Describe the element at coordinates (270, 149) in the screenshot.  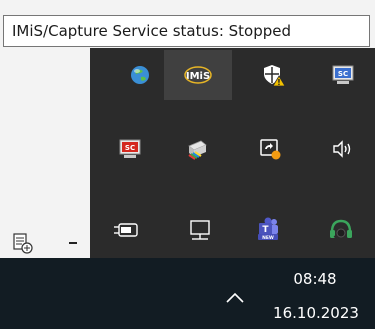
I see `screen-update-icon` at that location.